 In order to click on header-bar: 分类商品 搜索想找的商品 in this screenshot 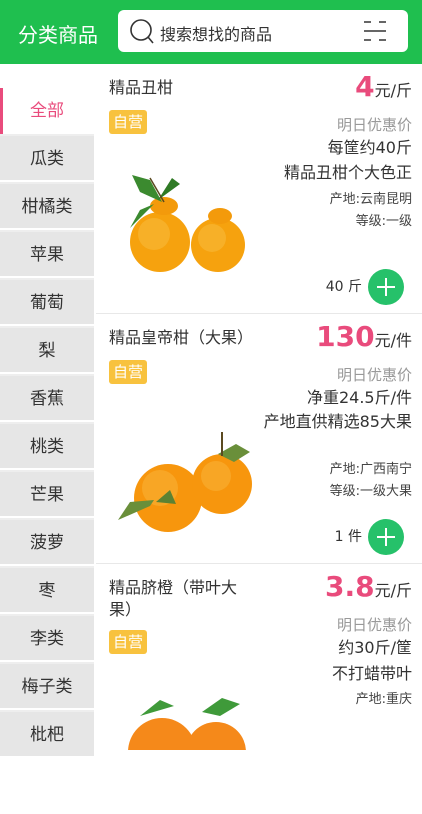, I will do `click(211, 32)`.